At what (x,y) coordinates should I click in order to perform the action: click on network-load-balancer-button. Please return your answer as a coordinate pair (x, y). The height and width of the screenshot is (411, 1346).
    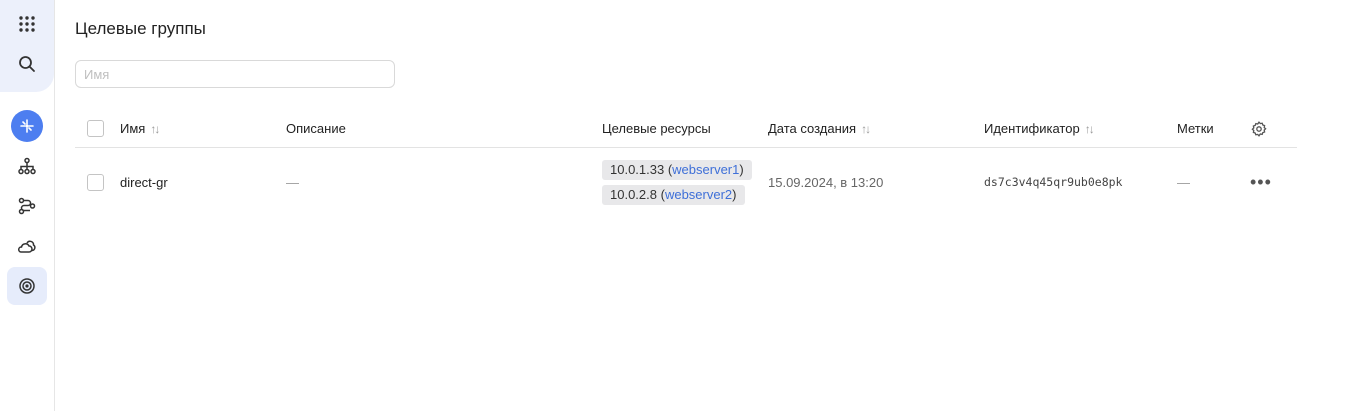
    Looking at the image, I should click on (27, 126).